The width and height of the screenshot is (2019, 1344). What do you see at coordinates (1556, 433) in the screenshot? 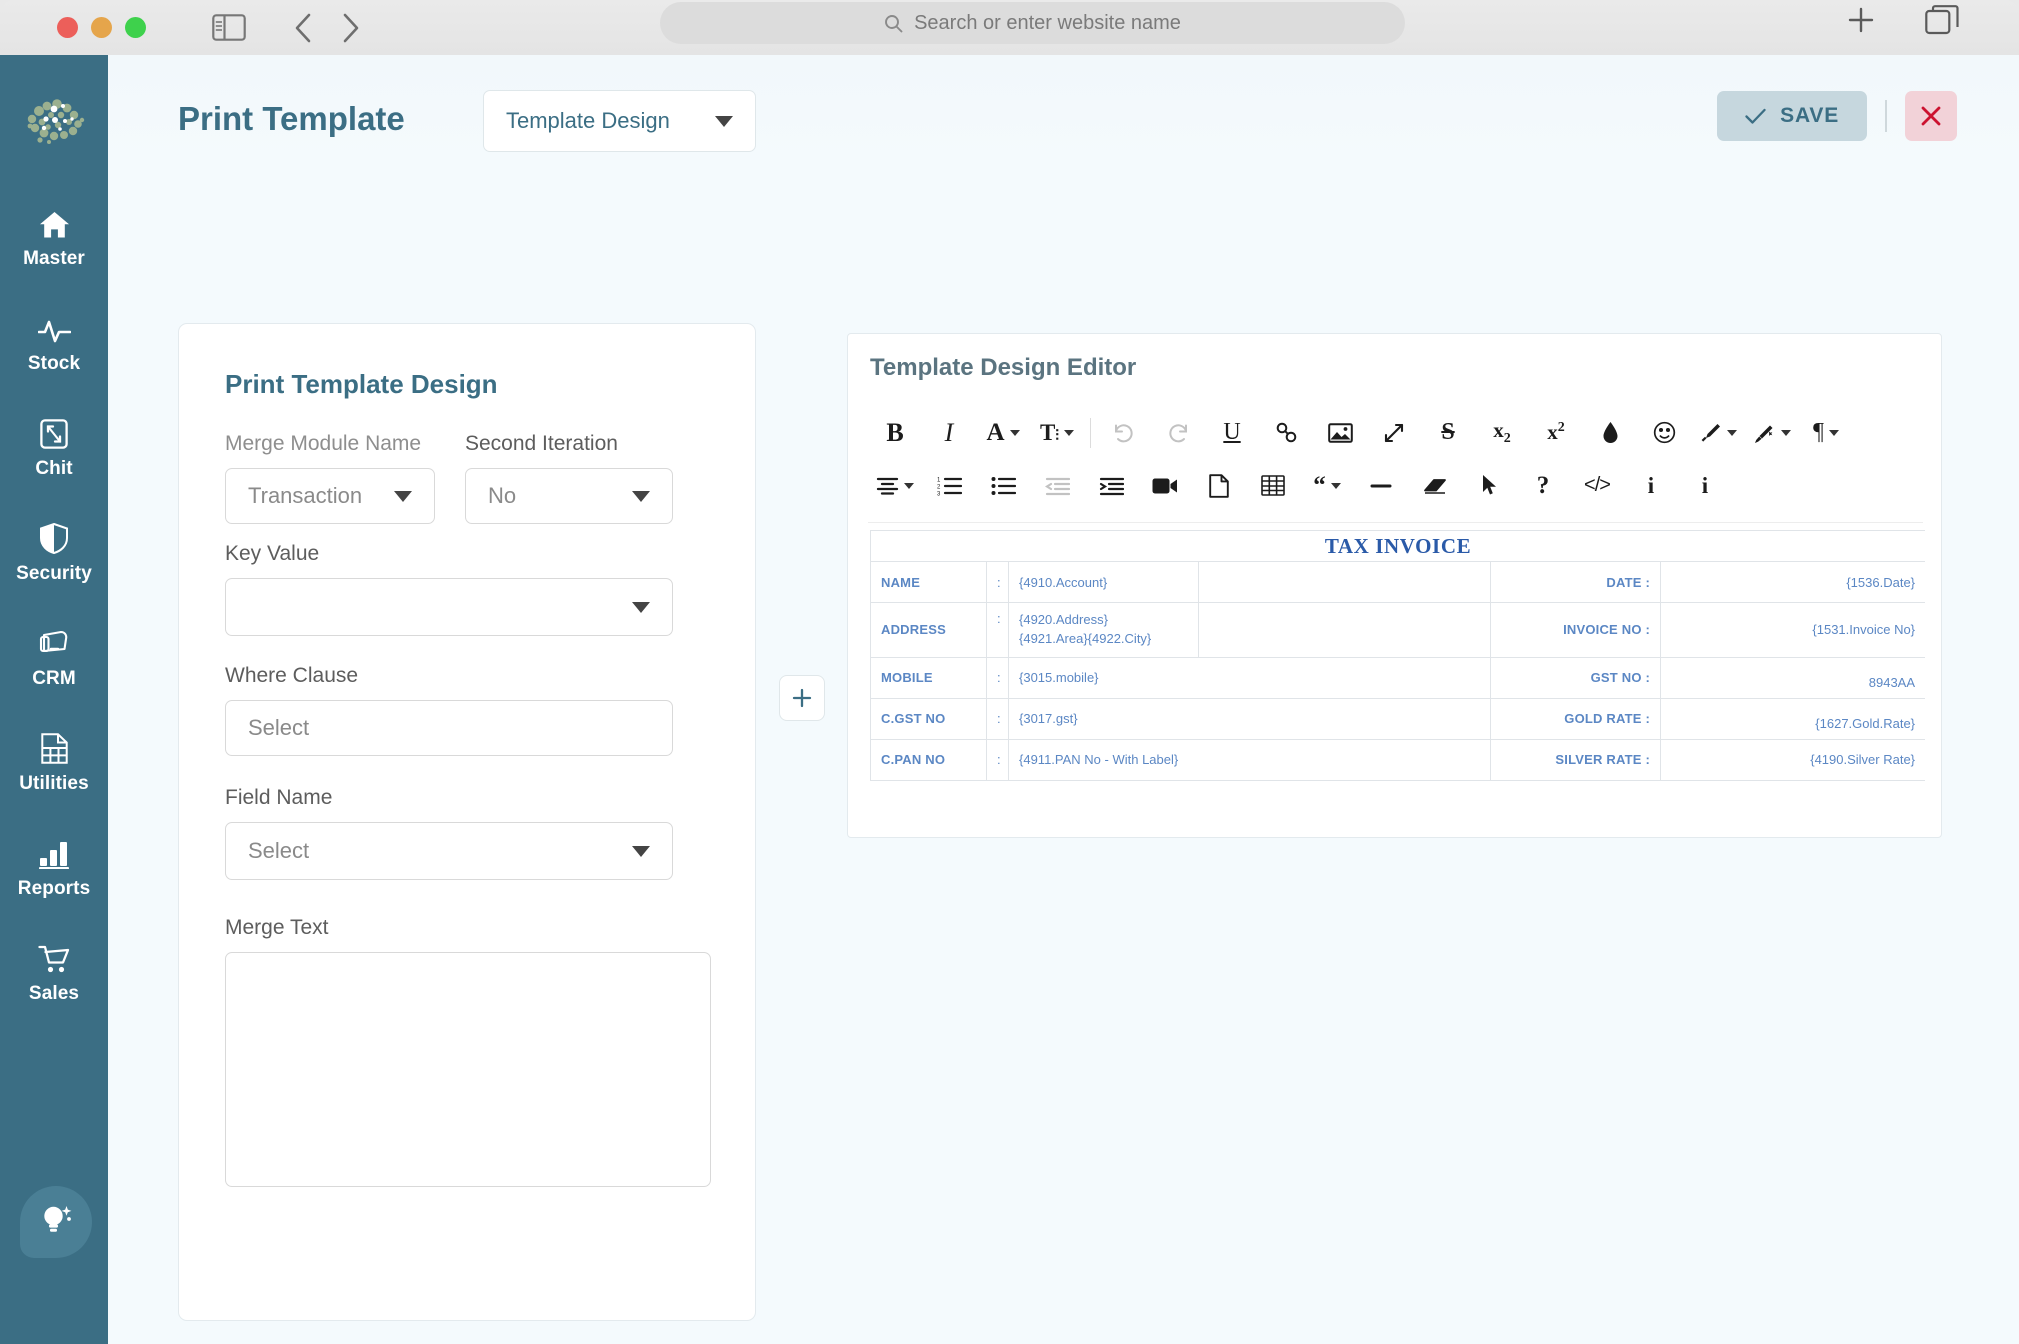
I see `superscript-icon: x2` at bounding box center [1556, 433].